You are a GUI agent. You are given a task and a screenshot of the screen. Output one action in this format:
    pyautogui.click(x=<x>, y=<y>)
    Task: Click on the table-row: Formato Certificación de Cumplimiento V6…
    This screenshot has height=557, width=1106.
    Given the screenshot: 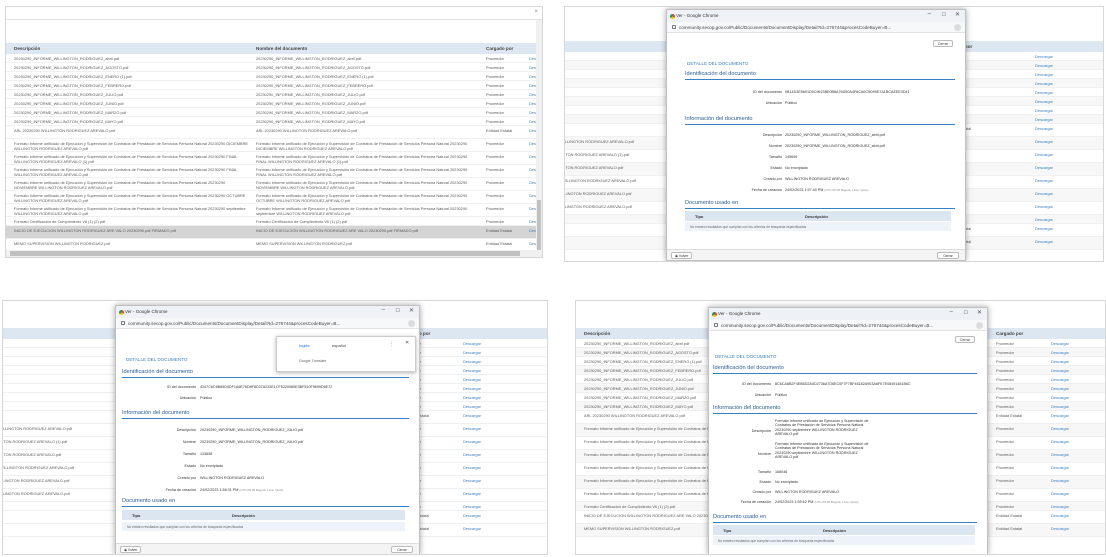 What is the action you would take?
    pyautogui.click(x=274, y=221)
    